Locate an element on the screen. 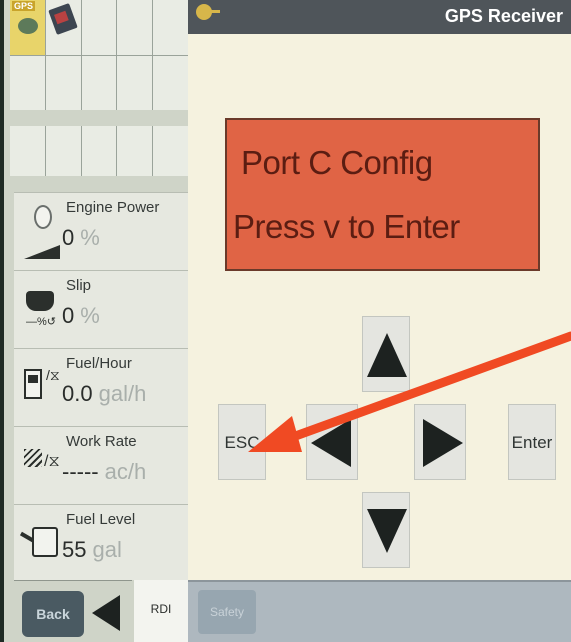 The image size is (571, 642). esc-label: ESC is located at coordinates (242, 442).